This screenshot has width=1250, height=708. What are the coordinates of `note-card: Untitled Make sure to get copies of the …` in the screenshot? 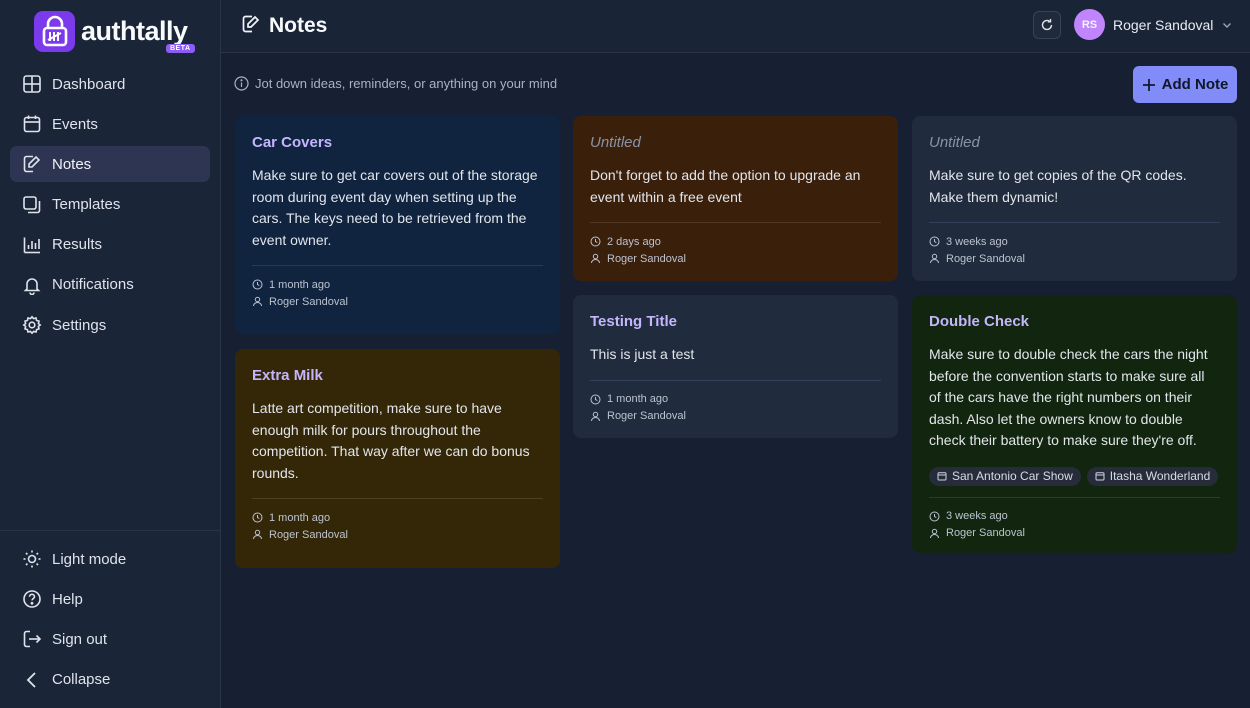 It's located at (1074, 198).